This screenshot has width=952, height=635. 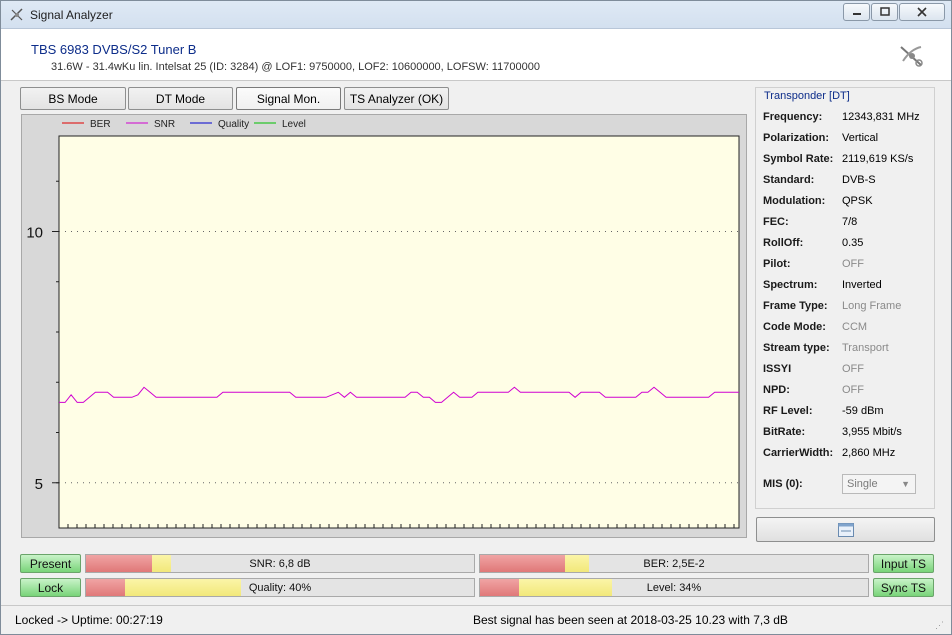 What do you see at coordinates (881, 117) in the screenshot?
I see `property-value: 12343,831 MHz` at bounding box center [881, 117].